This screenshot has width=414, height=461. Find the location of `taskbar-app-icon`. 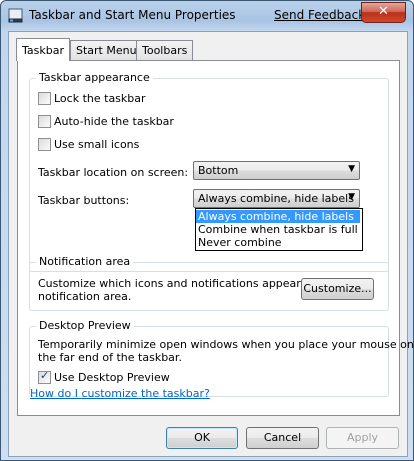

taskbar-app-icon is located at coordinates (15, 15).